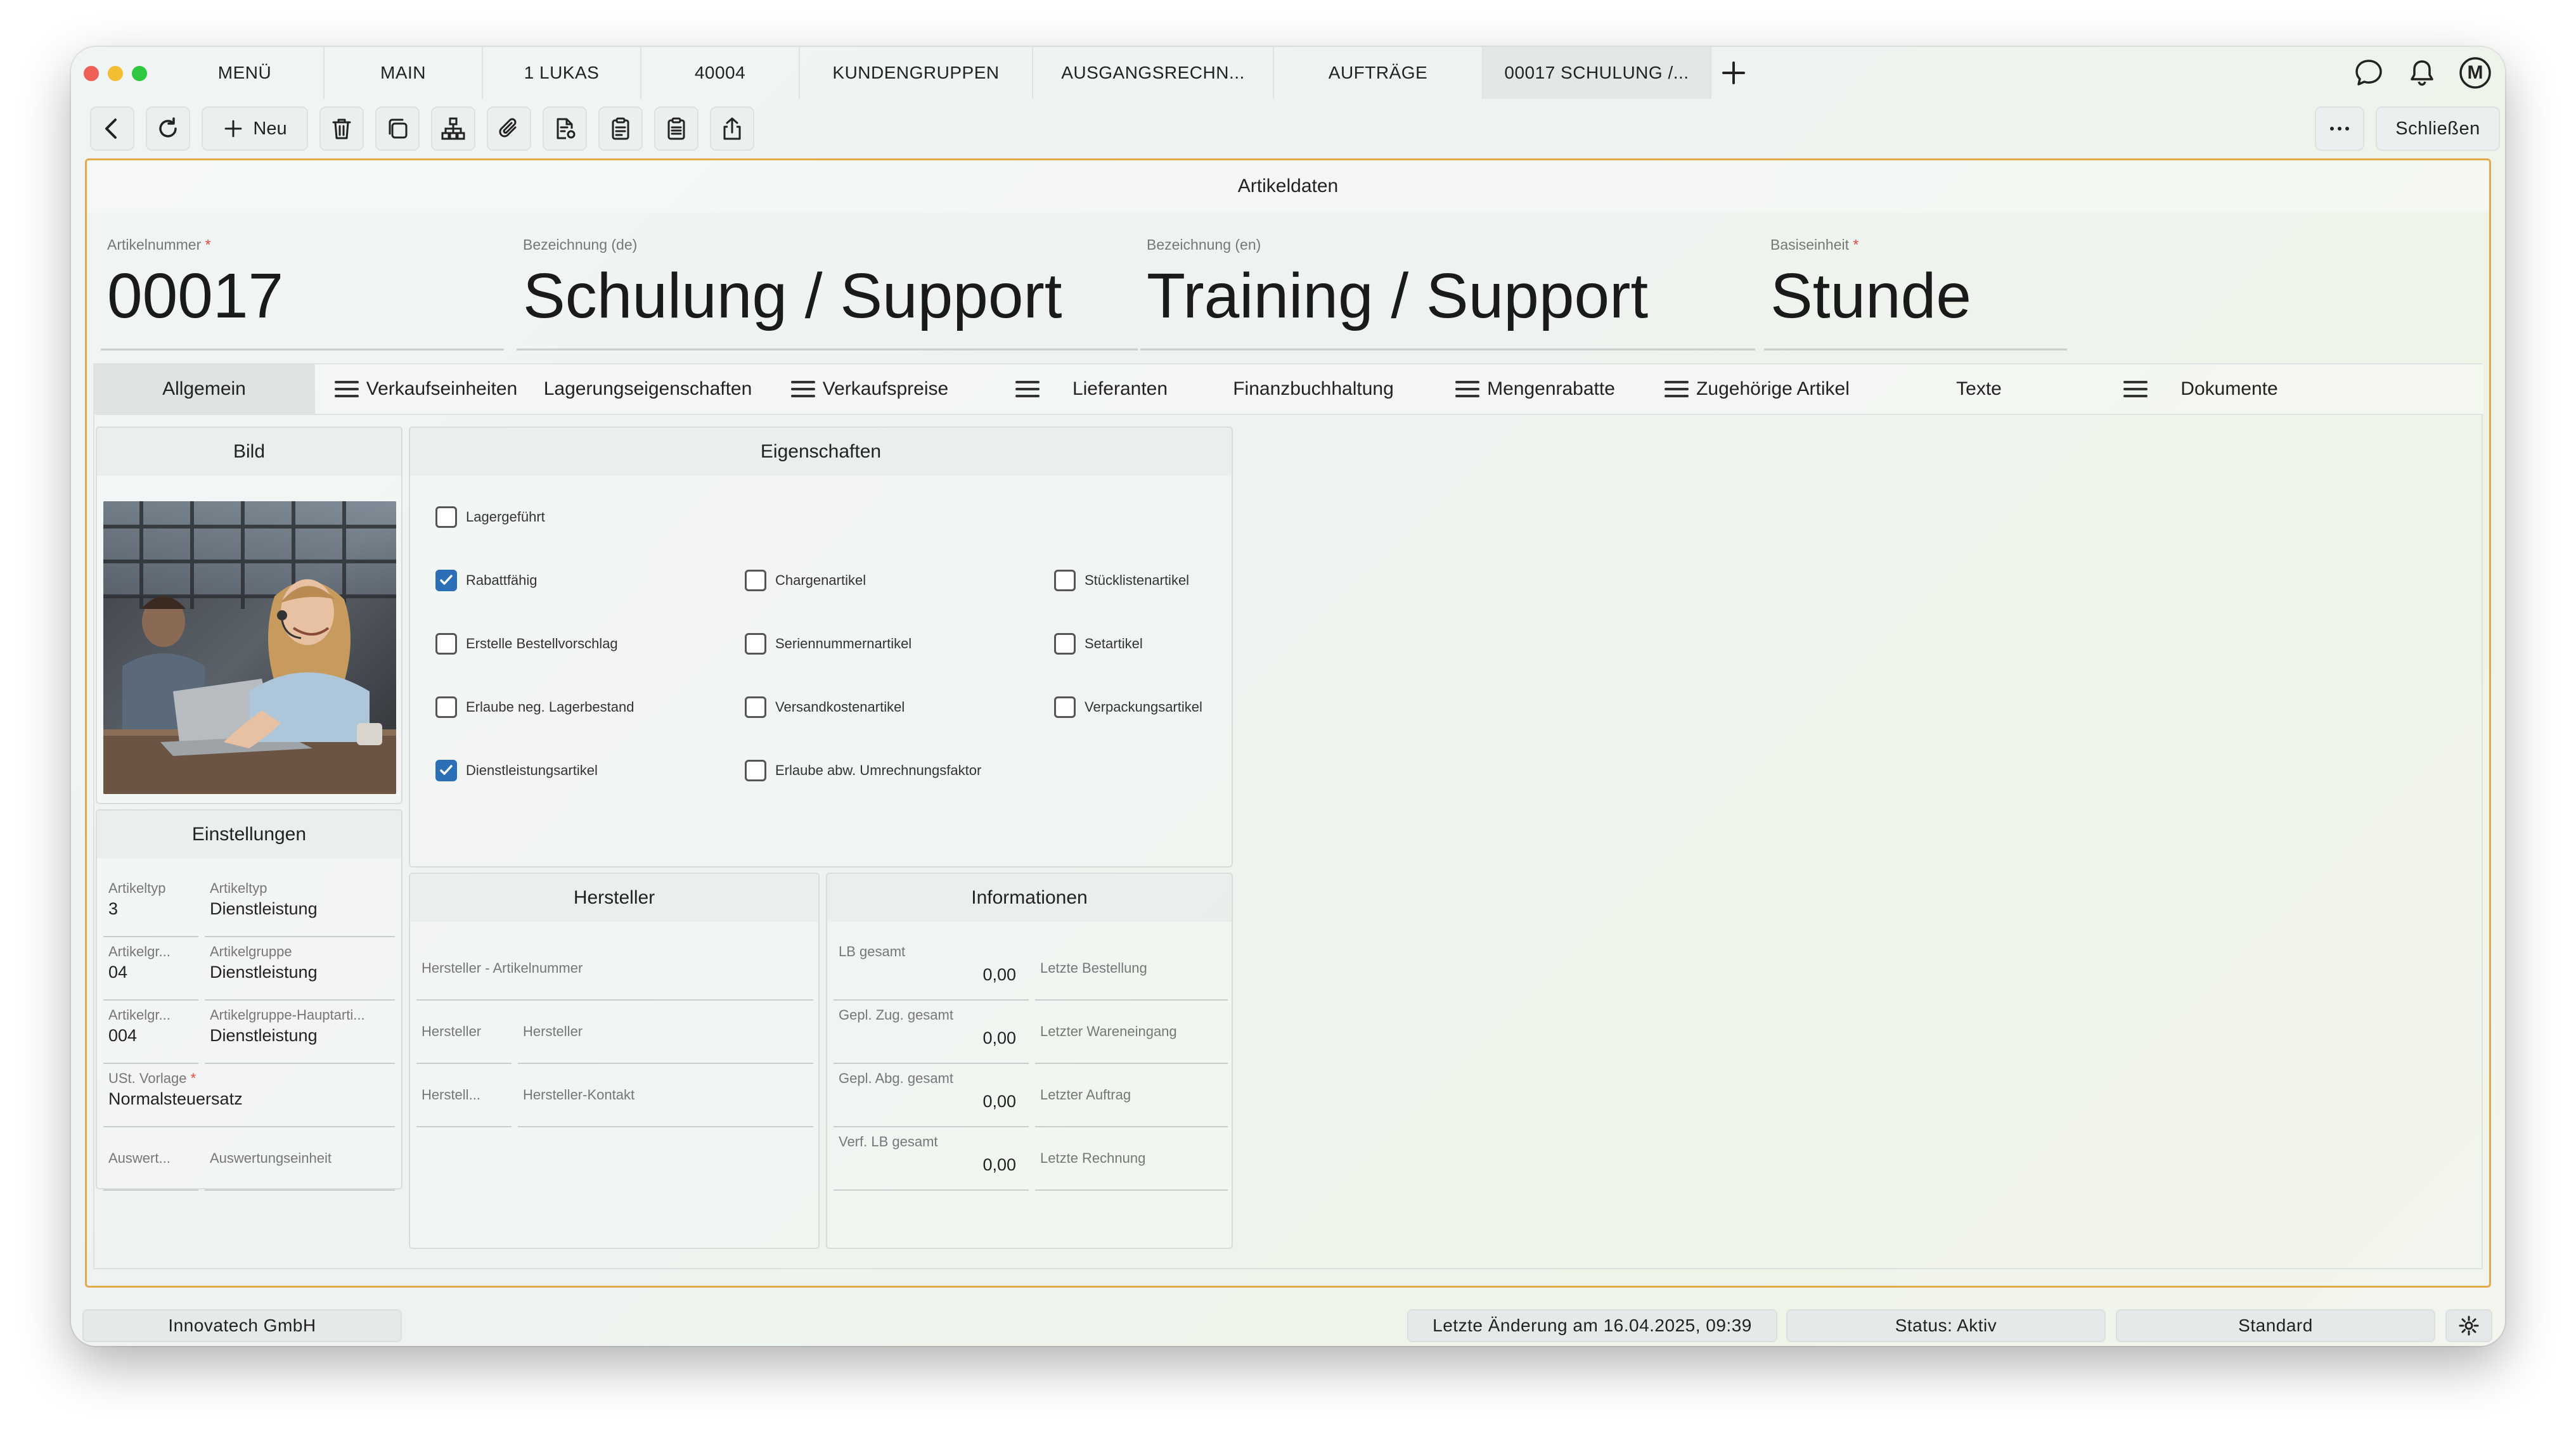 The image size is (2576, 1441). Describe the element at coordinates (1091, 389) in the screenshot. I see `tab-lieferanten: Lieferanten` at that location.